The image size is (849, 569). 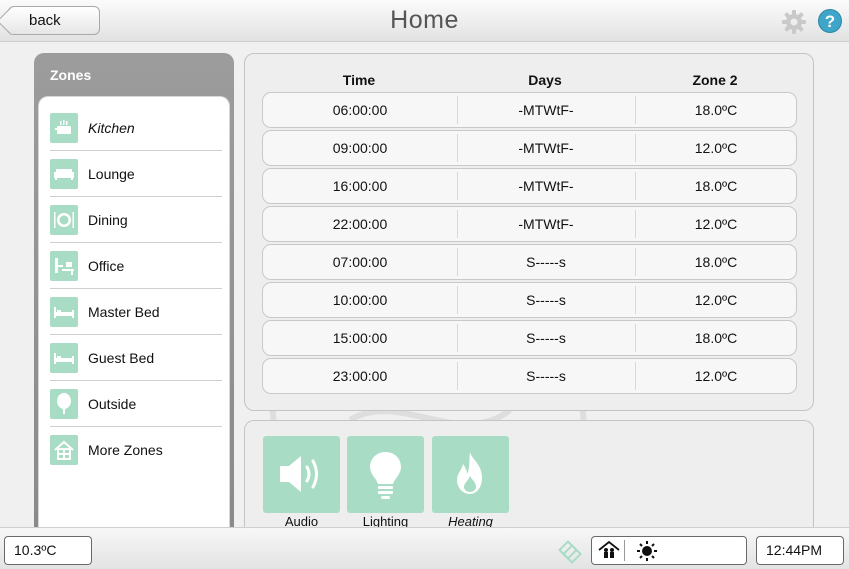 I want to click on header-bar: back Home ?, so click(x=424, y=21).